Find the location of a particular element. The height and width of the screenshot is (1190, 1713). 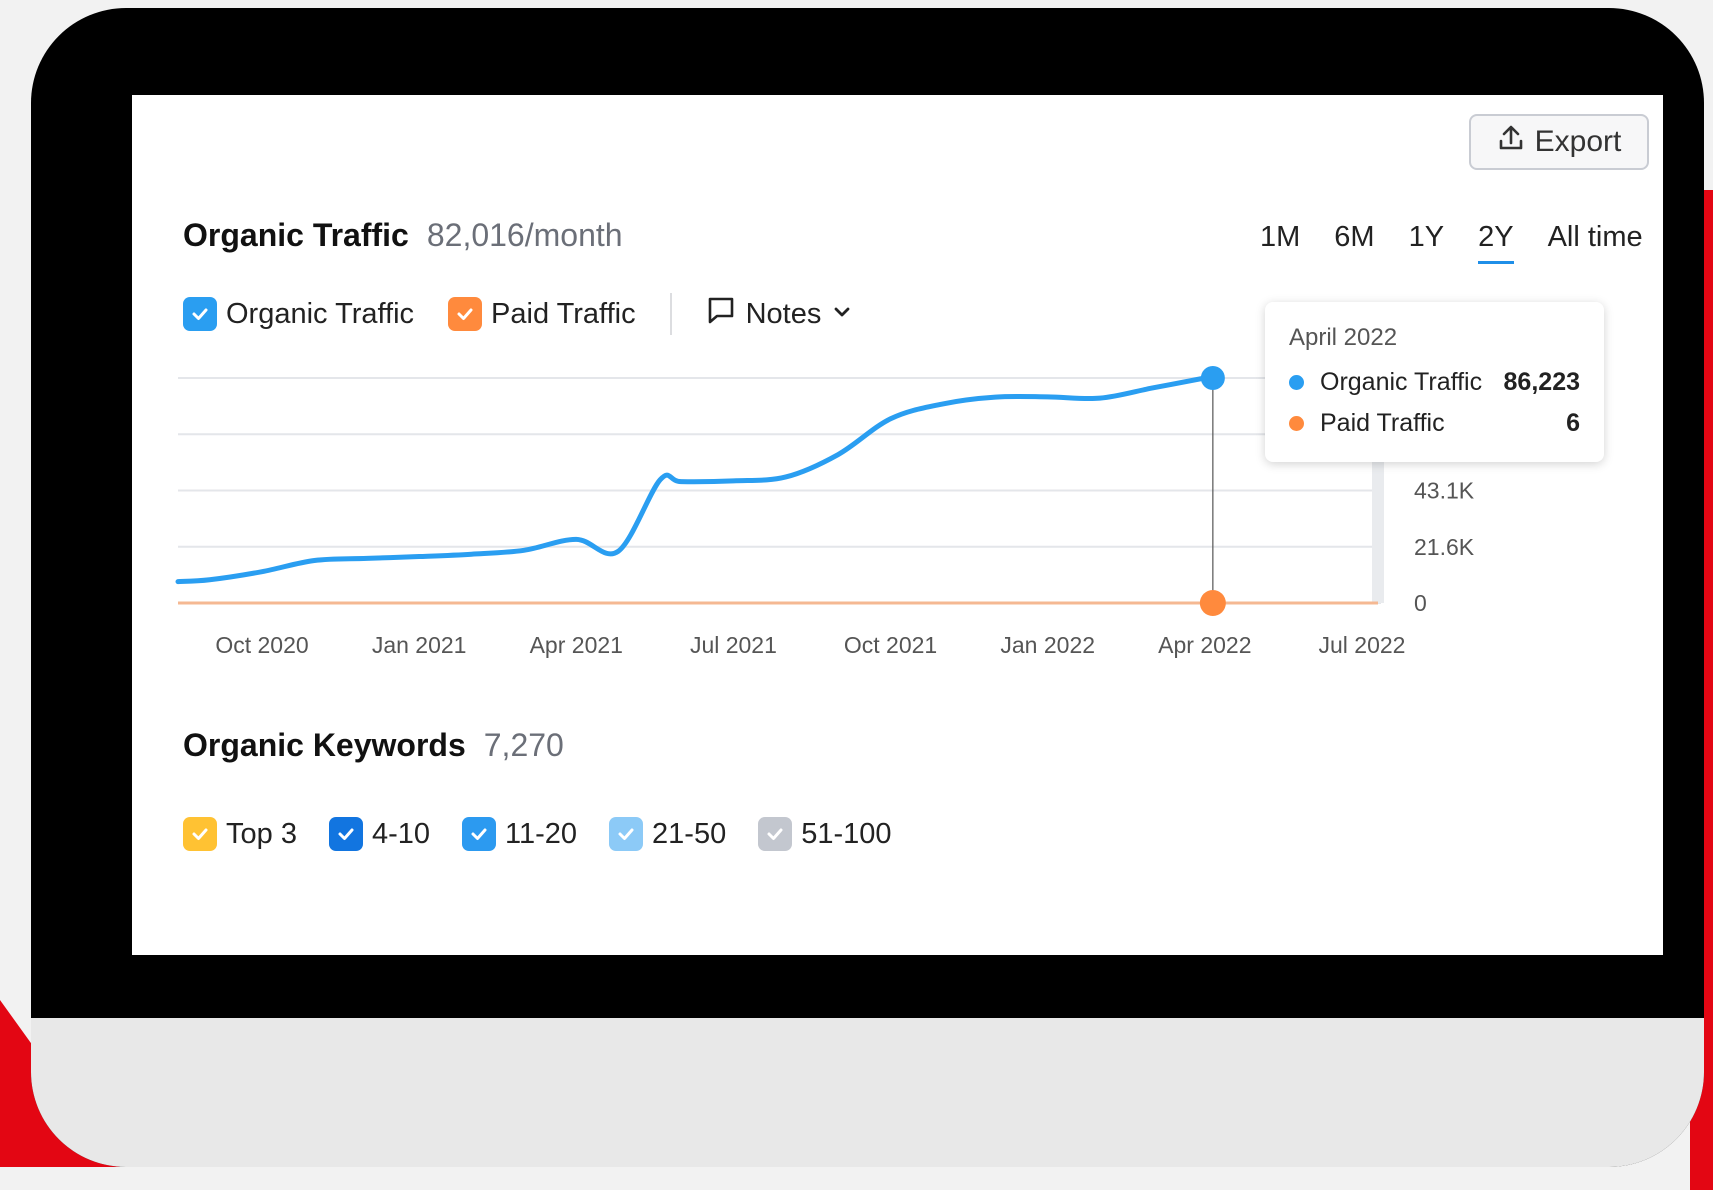

x-tick-label: Apr 2022 is located at coordinates (1204, 645).